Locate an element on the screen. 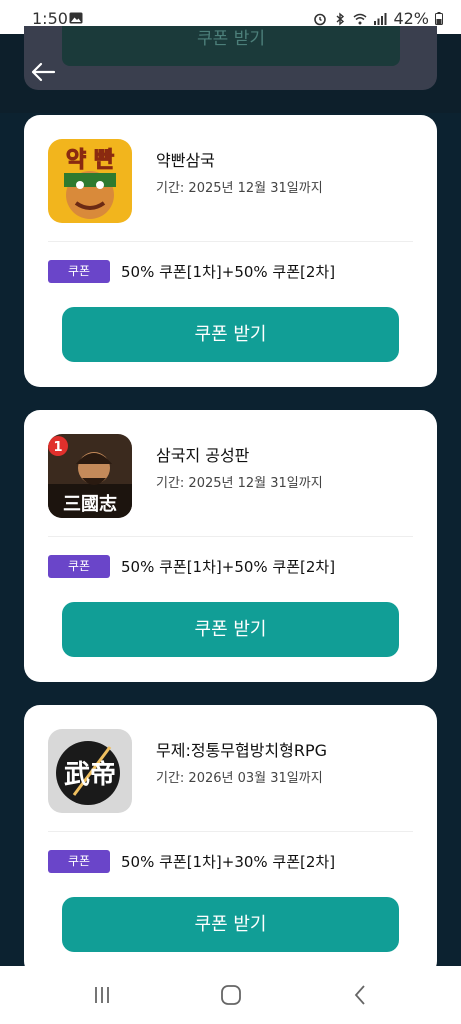 This screenshot has height=1024, width=461. game-title: 무제:정통무협방치형RPG is located at coordinates (242, 750).